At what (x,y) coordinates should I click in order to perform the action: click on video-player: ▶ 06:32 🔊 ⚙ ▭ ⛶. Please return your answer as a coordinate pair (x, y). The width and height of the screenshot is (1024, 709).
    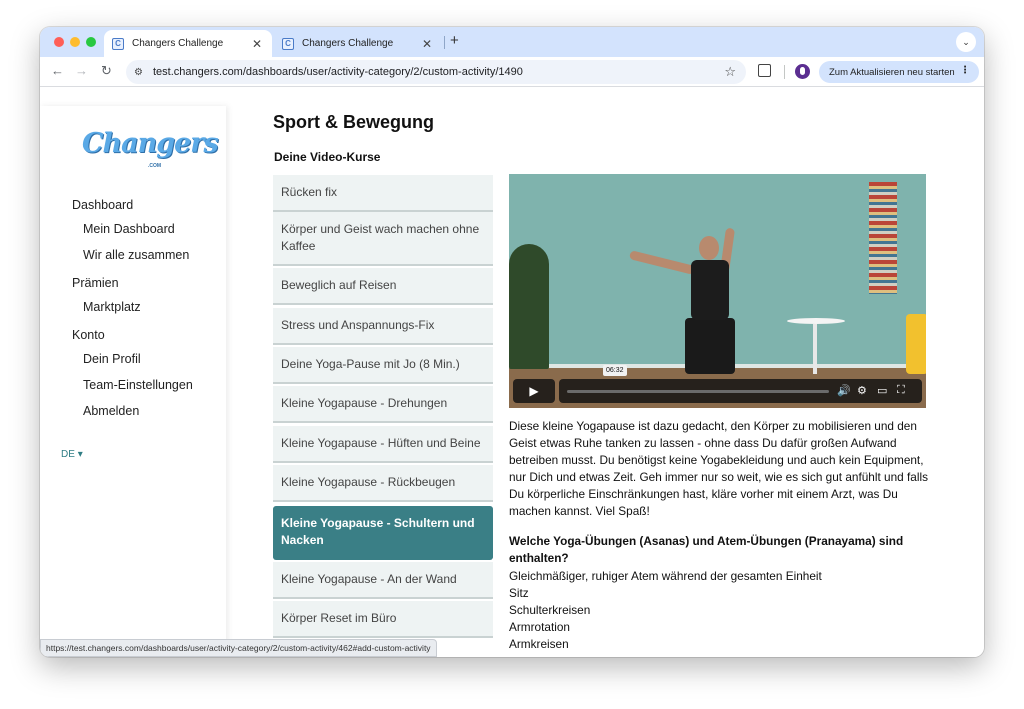
    Looking at the image, I should click on (717, 291).